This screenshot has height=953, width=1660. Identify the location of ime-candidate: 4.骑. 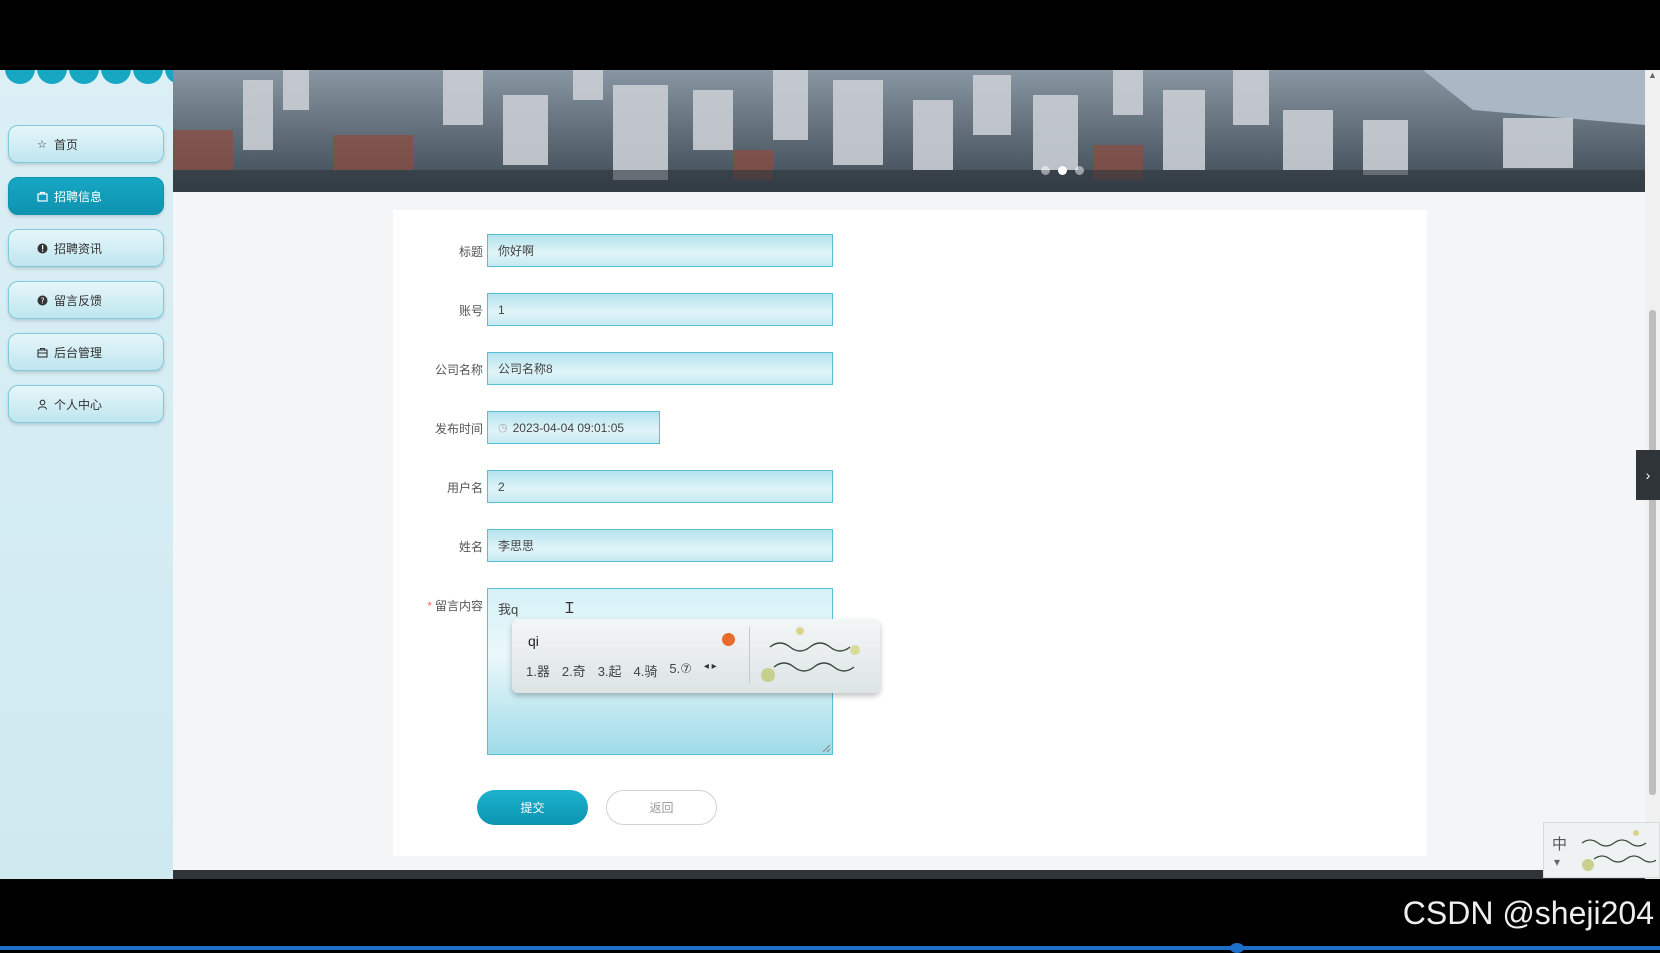
(646, 670).